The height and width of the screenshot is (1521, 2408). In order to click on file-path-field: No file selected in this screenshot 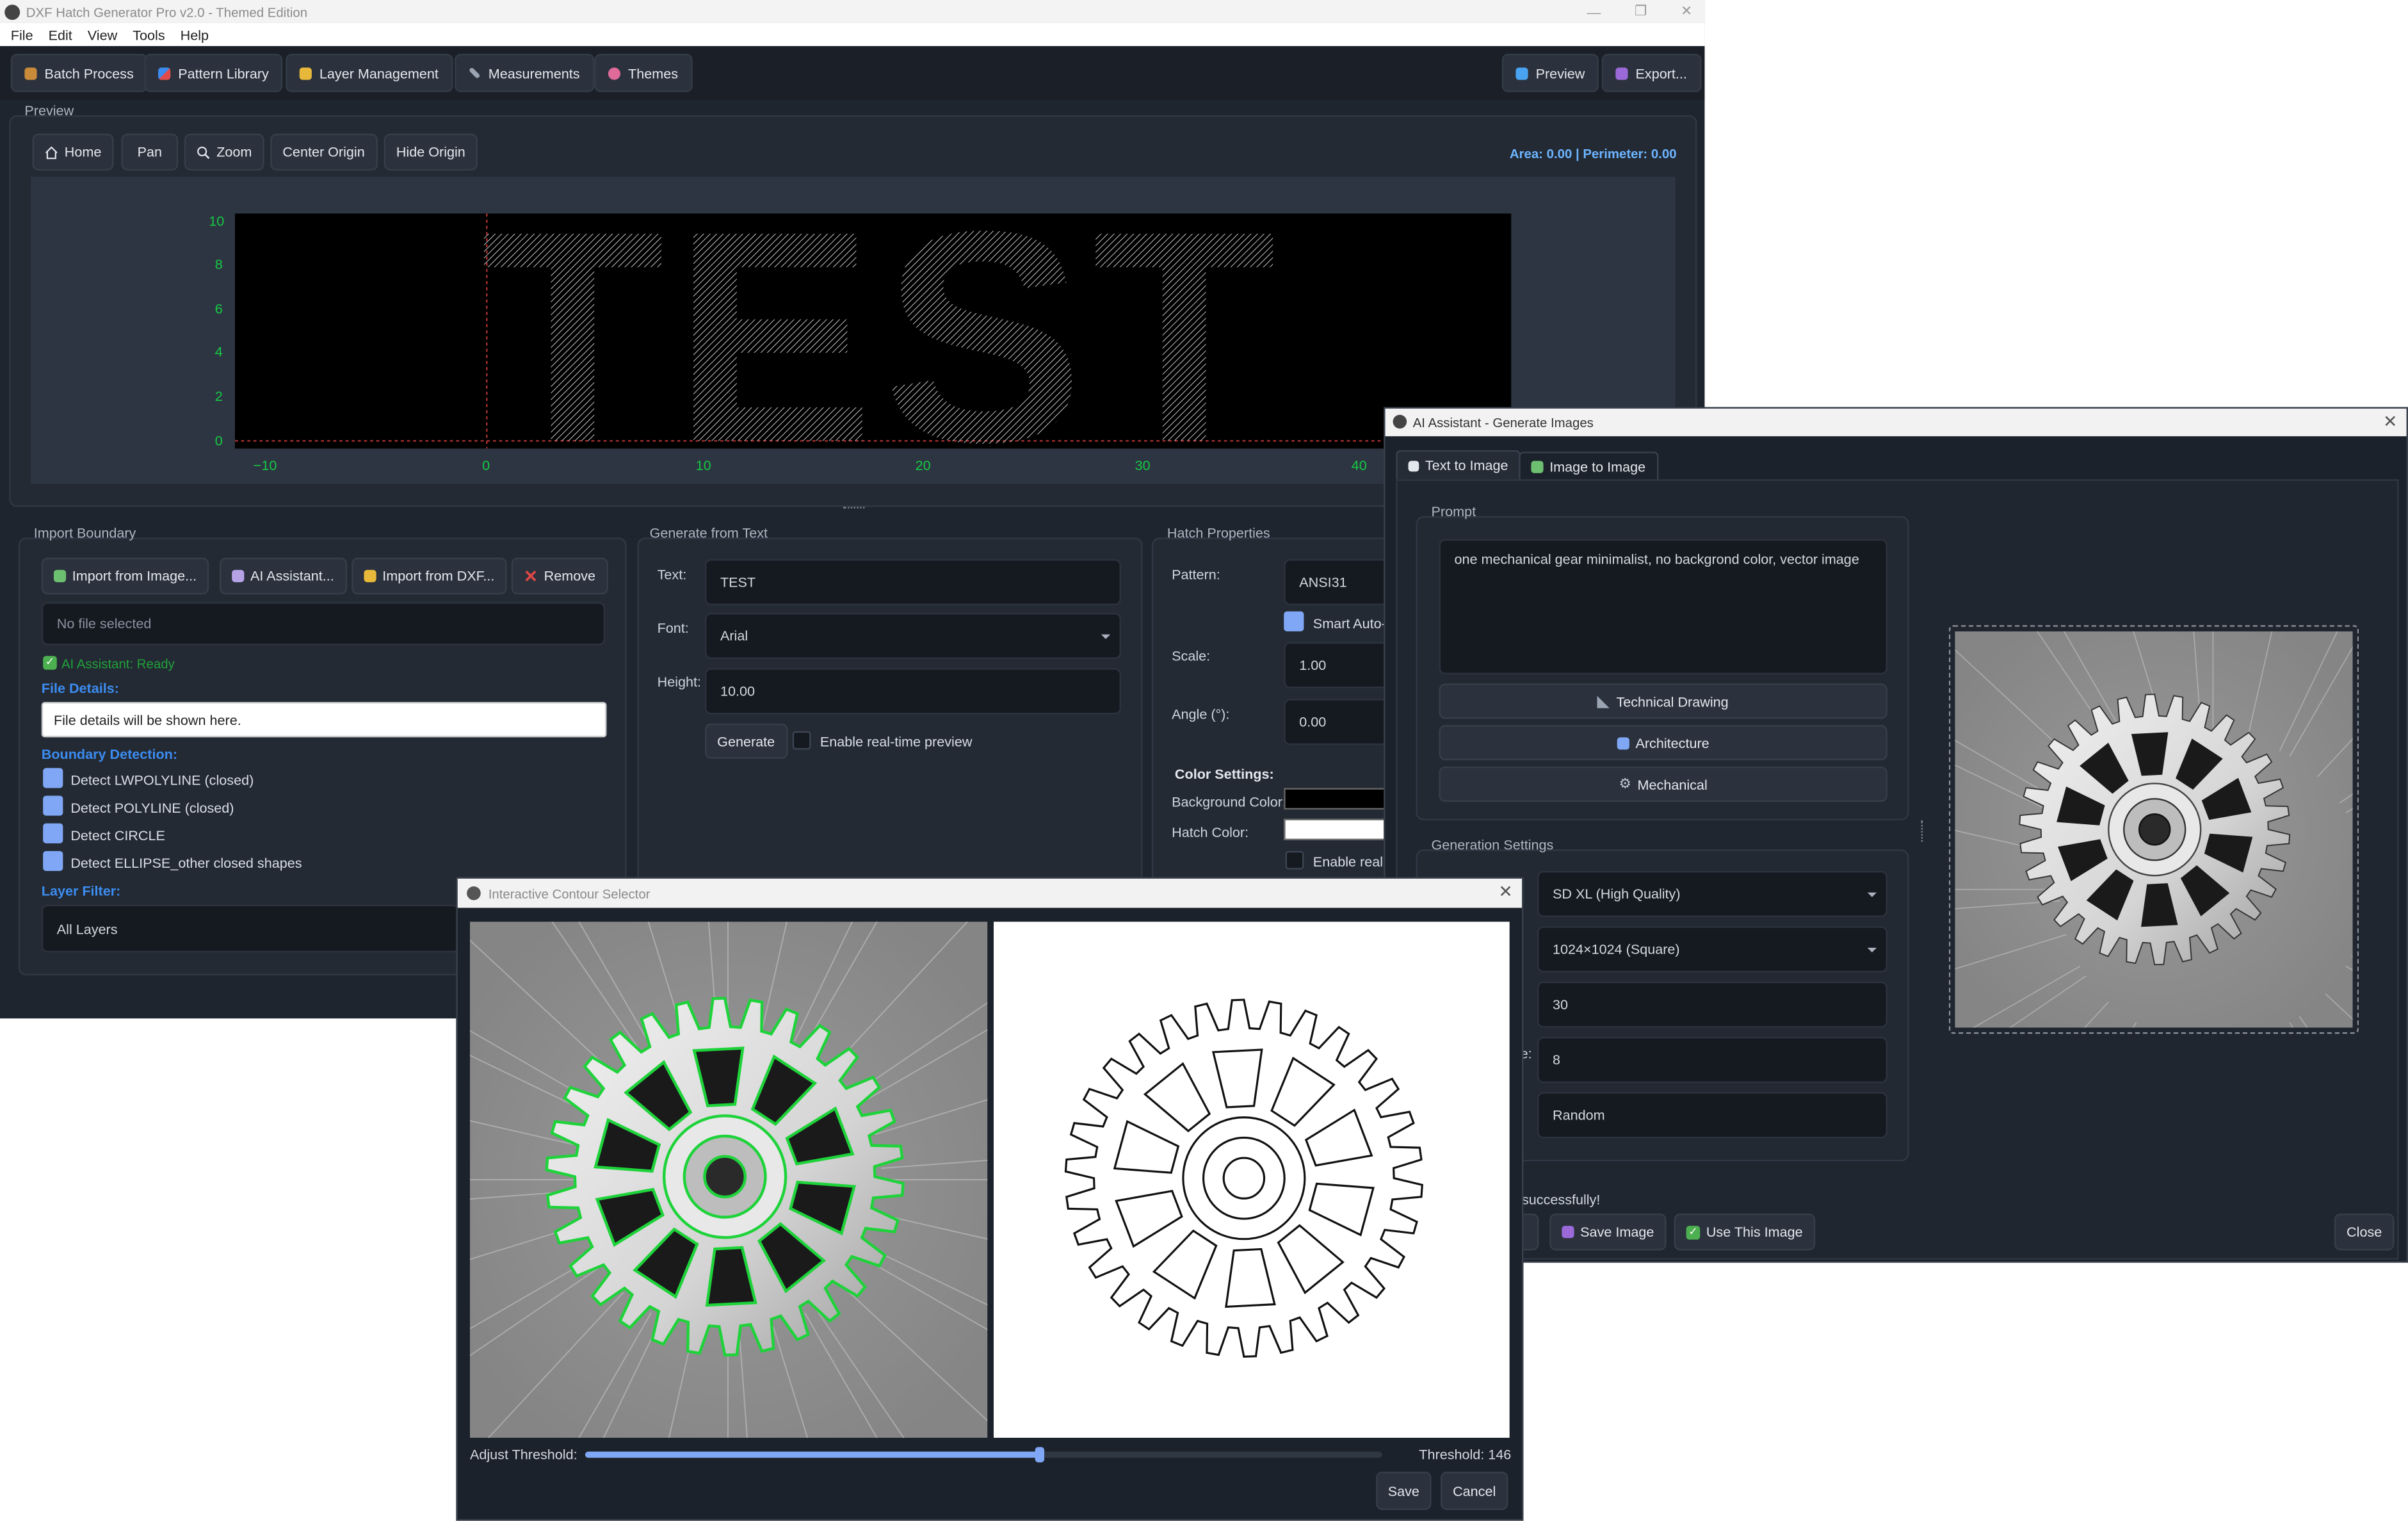, I will do `click(323, 624)`.